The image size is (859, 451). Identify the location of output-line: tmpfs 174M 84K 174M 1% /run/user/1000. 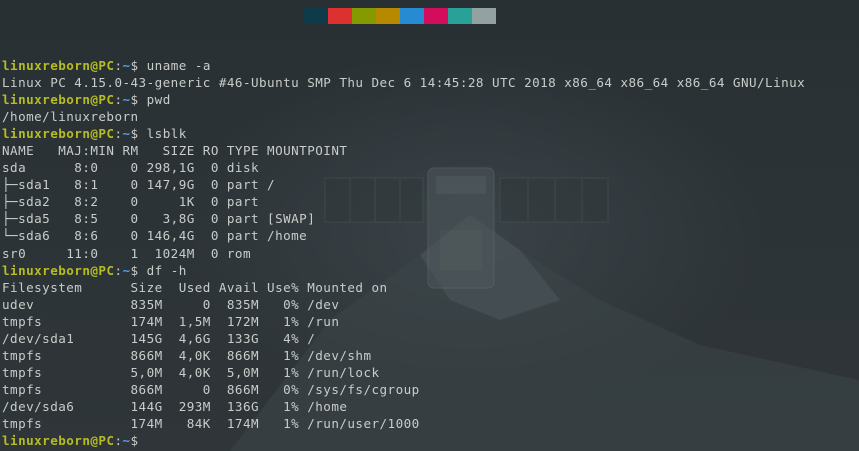
(211, 423).